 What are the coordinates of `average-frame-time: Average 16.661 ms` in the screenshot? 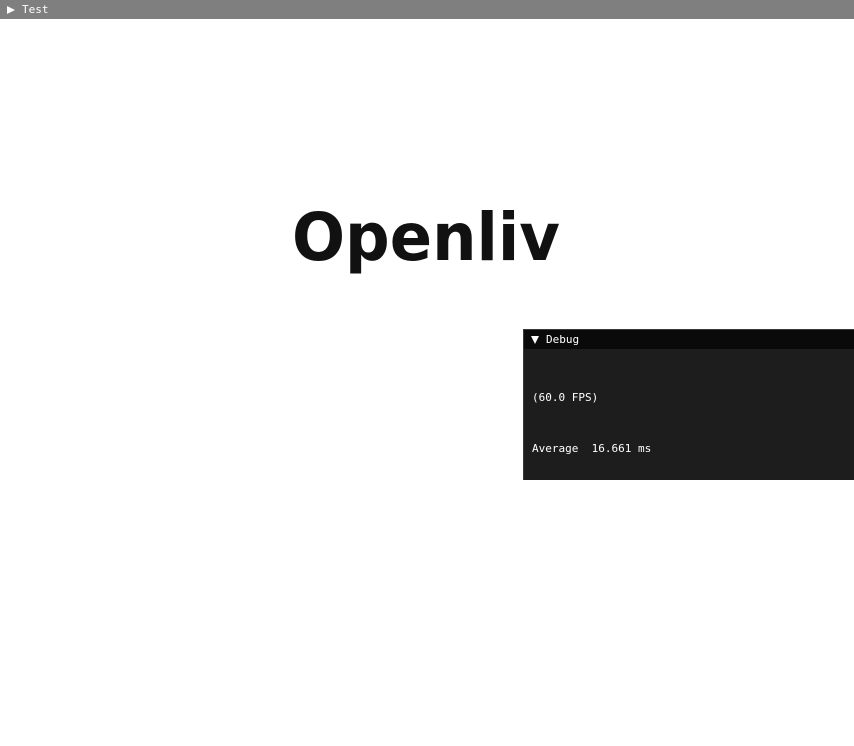 It's located at (592, 448).